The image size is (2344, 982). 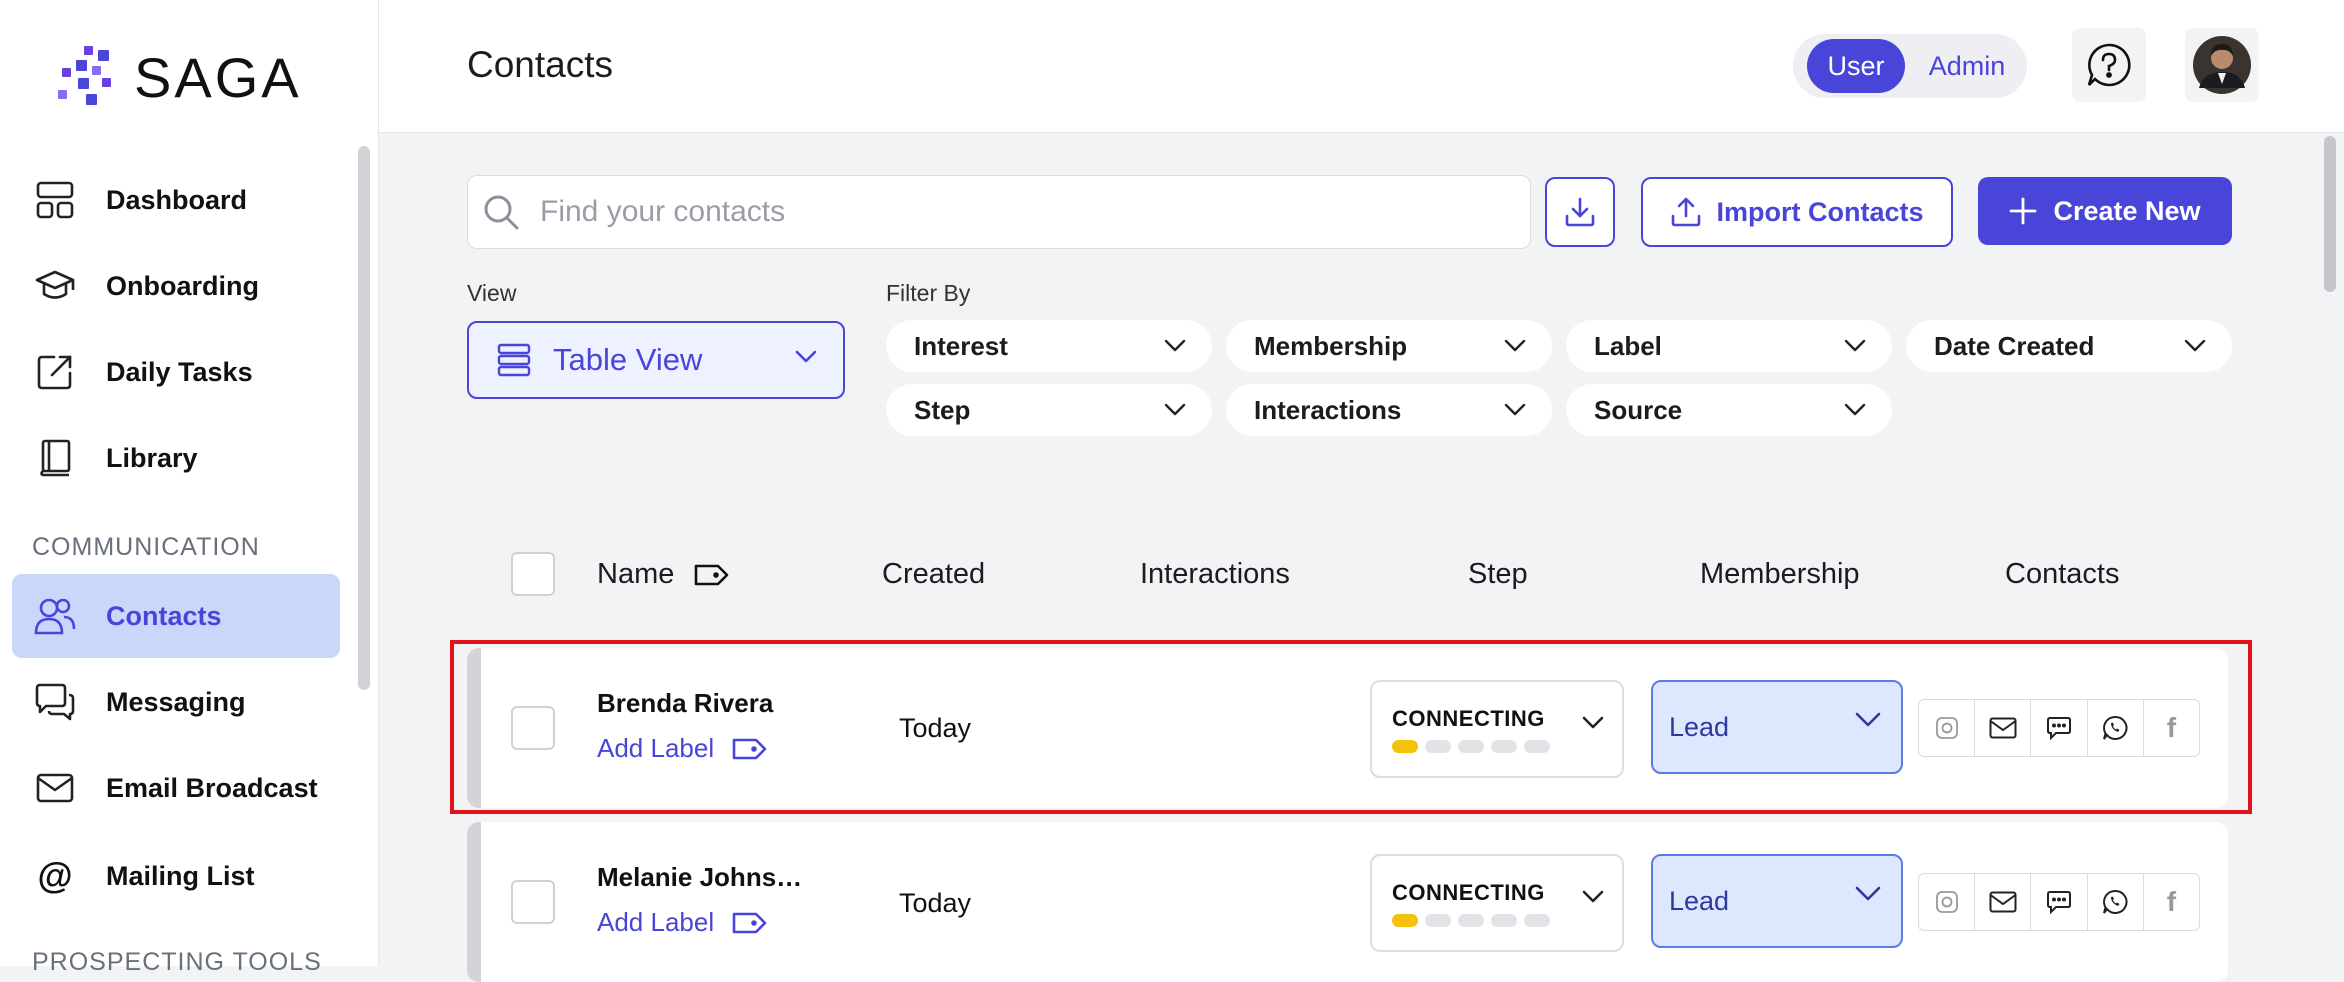 I want to click on filter-interest: Interest, so click(x=1049, y=346).